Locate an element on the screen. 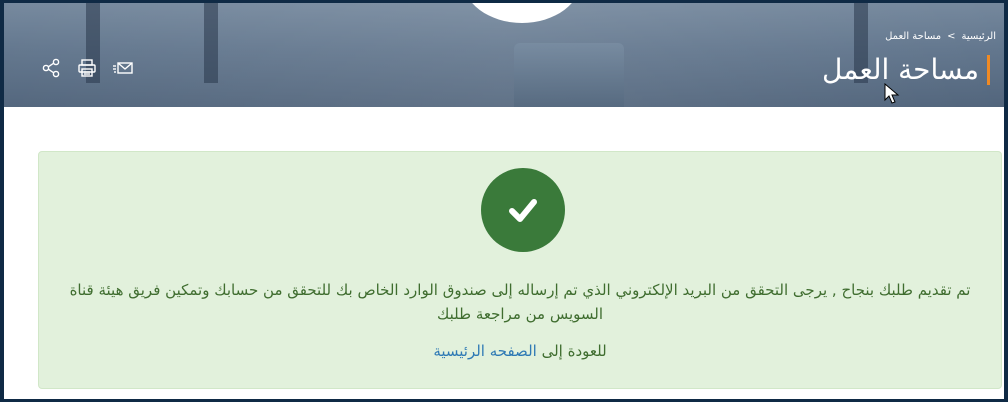 The height and width of the screenshot is (402, 1008). print-icon is located at coordinates (87, 68).